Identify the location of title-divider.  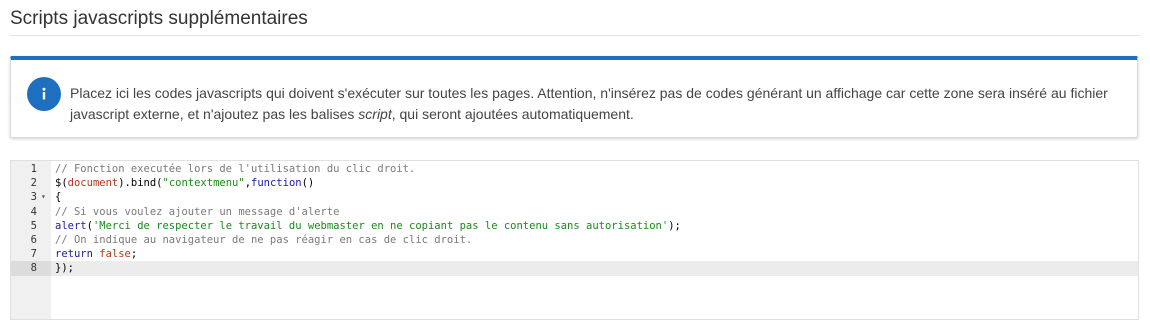
(575, 35).